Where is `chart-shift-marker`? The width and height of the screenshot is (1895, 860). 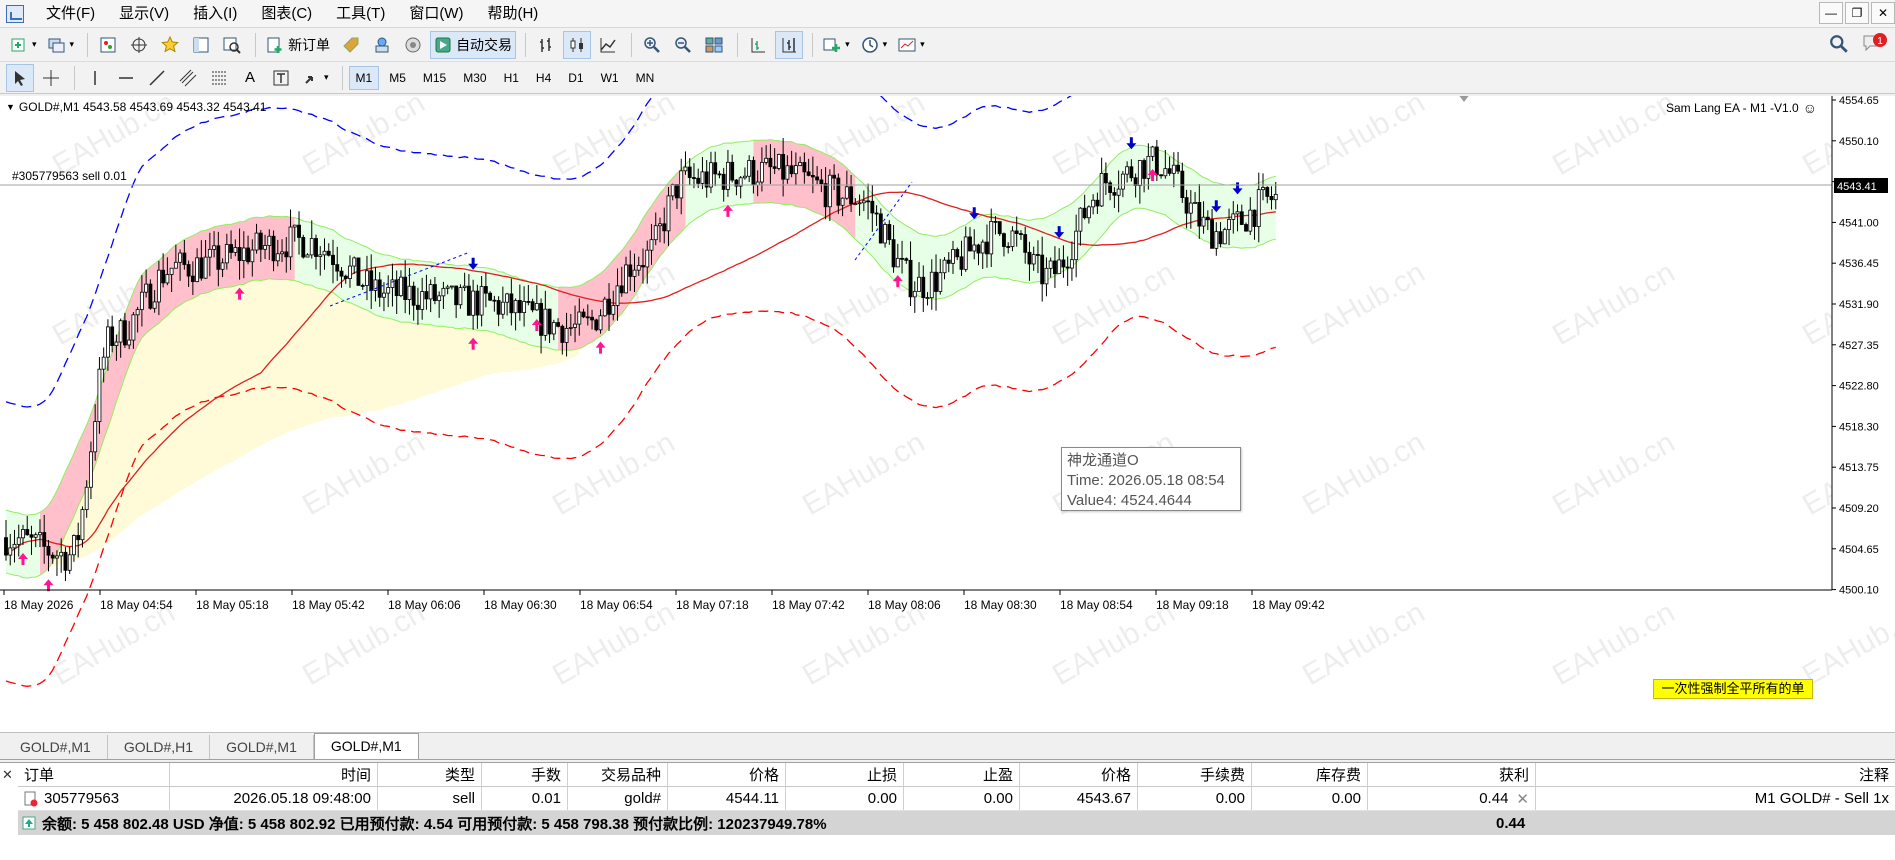 chart-shift-marker is located at coordinates (1464, 99).